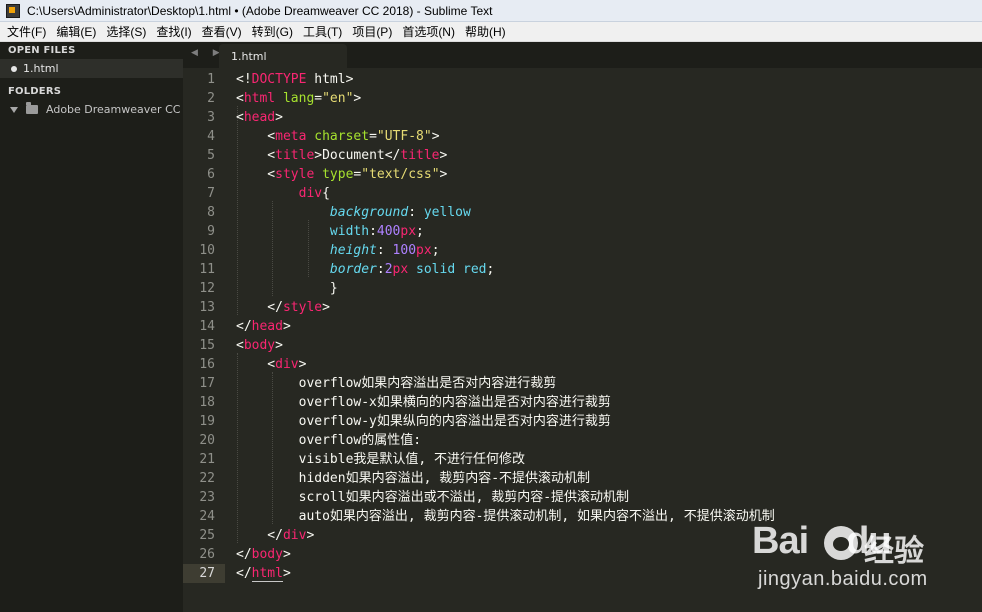 Image resolution: width=982 pixels, height=612 pixels. What do you see at coordinates (428, 31) in the screenshot?
I see `menu-preferences: 首选项(N)` at bounding box center [428, 31].